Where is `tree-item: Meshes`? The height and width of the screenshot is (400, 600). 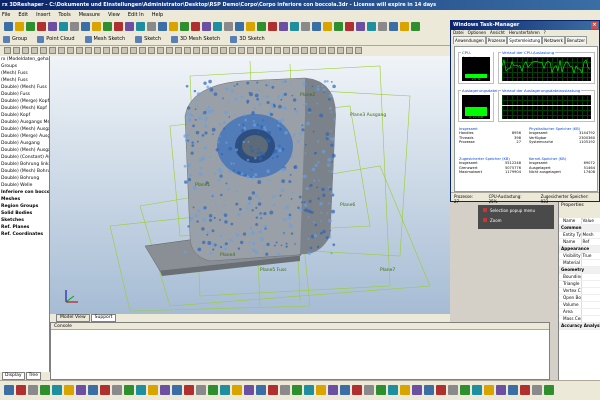
tree-item: Meshes is located at coordinates (24, 199).